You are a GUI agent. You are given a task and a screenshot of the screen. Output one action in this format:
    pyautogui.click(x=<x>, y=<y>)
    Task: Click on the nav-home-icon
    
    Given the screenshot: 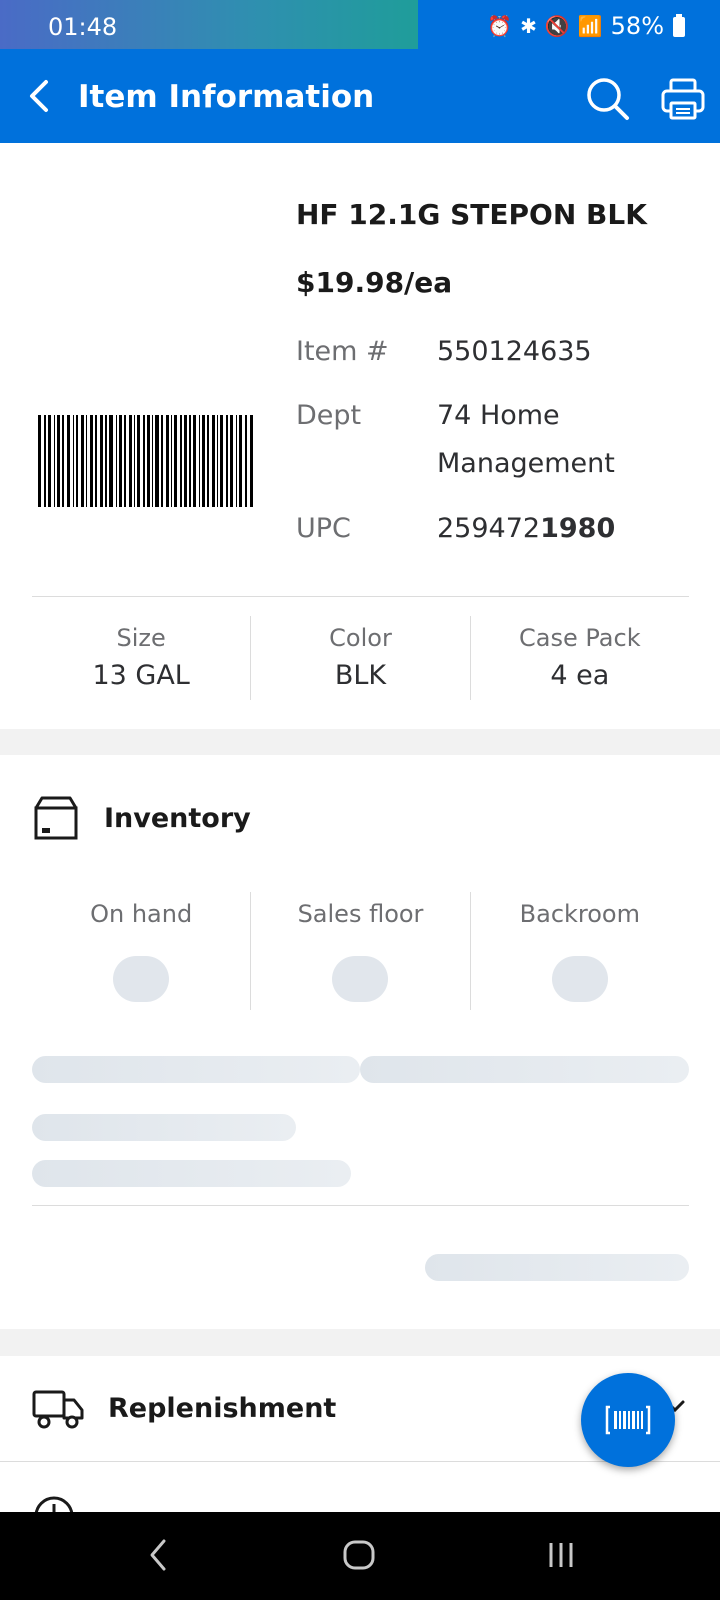 What is the action you would take?
    pyautogui.click(x=360, y=1555)
    